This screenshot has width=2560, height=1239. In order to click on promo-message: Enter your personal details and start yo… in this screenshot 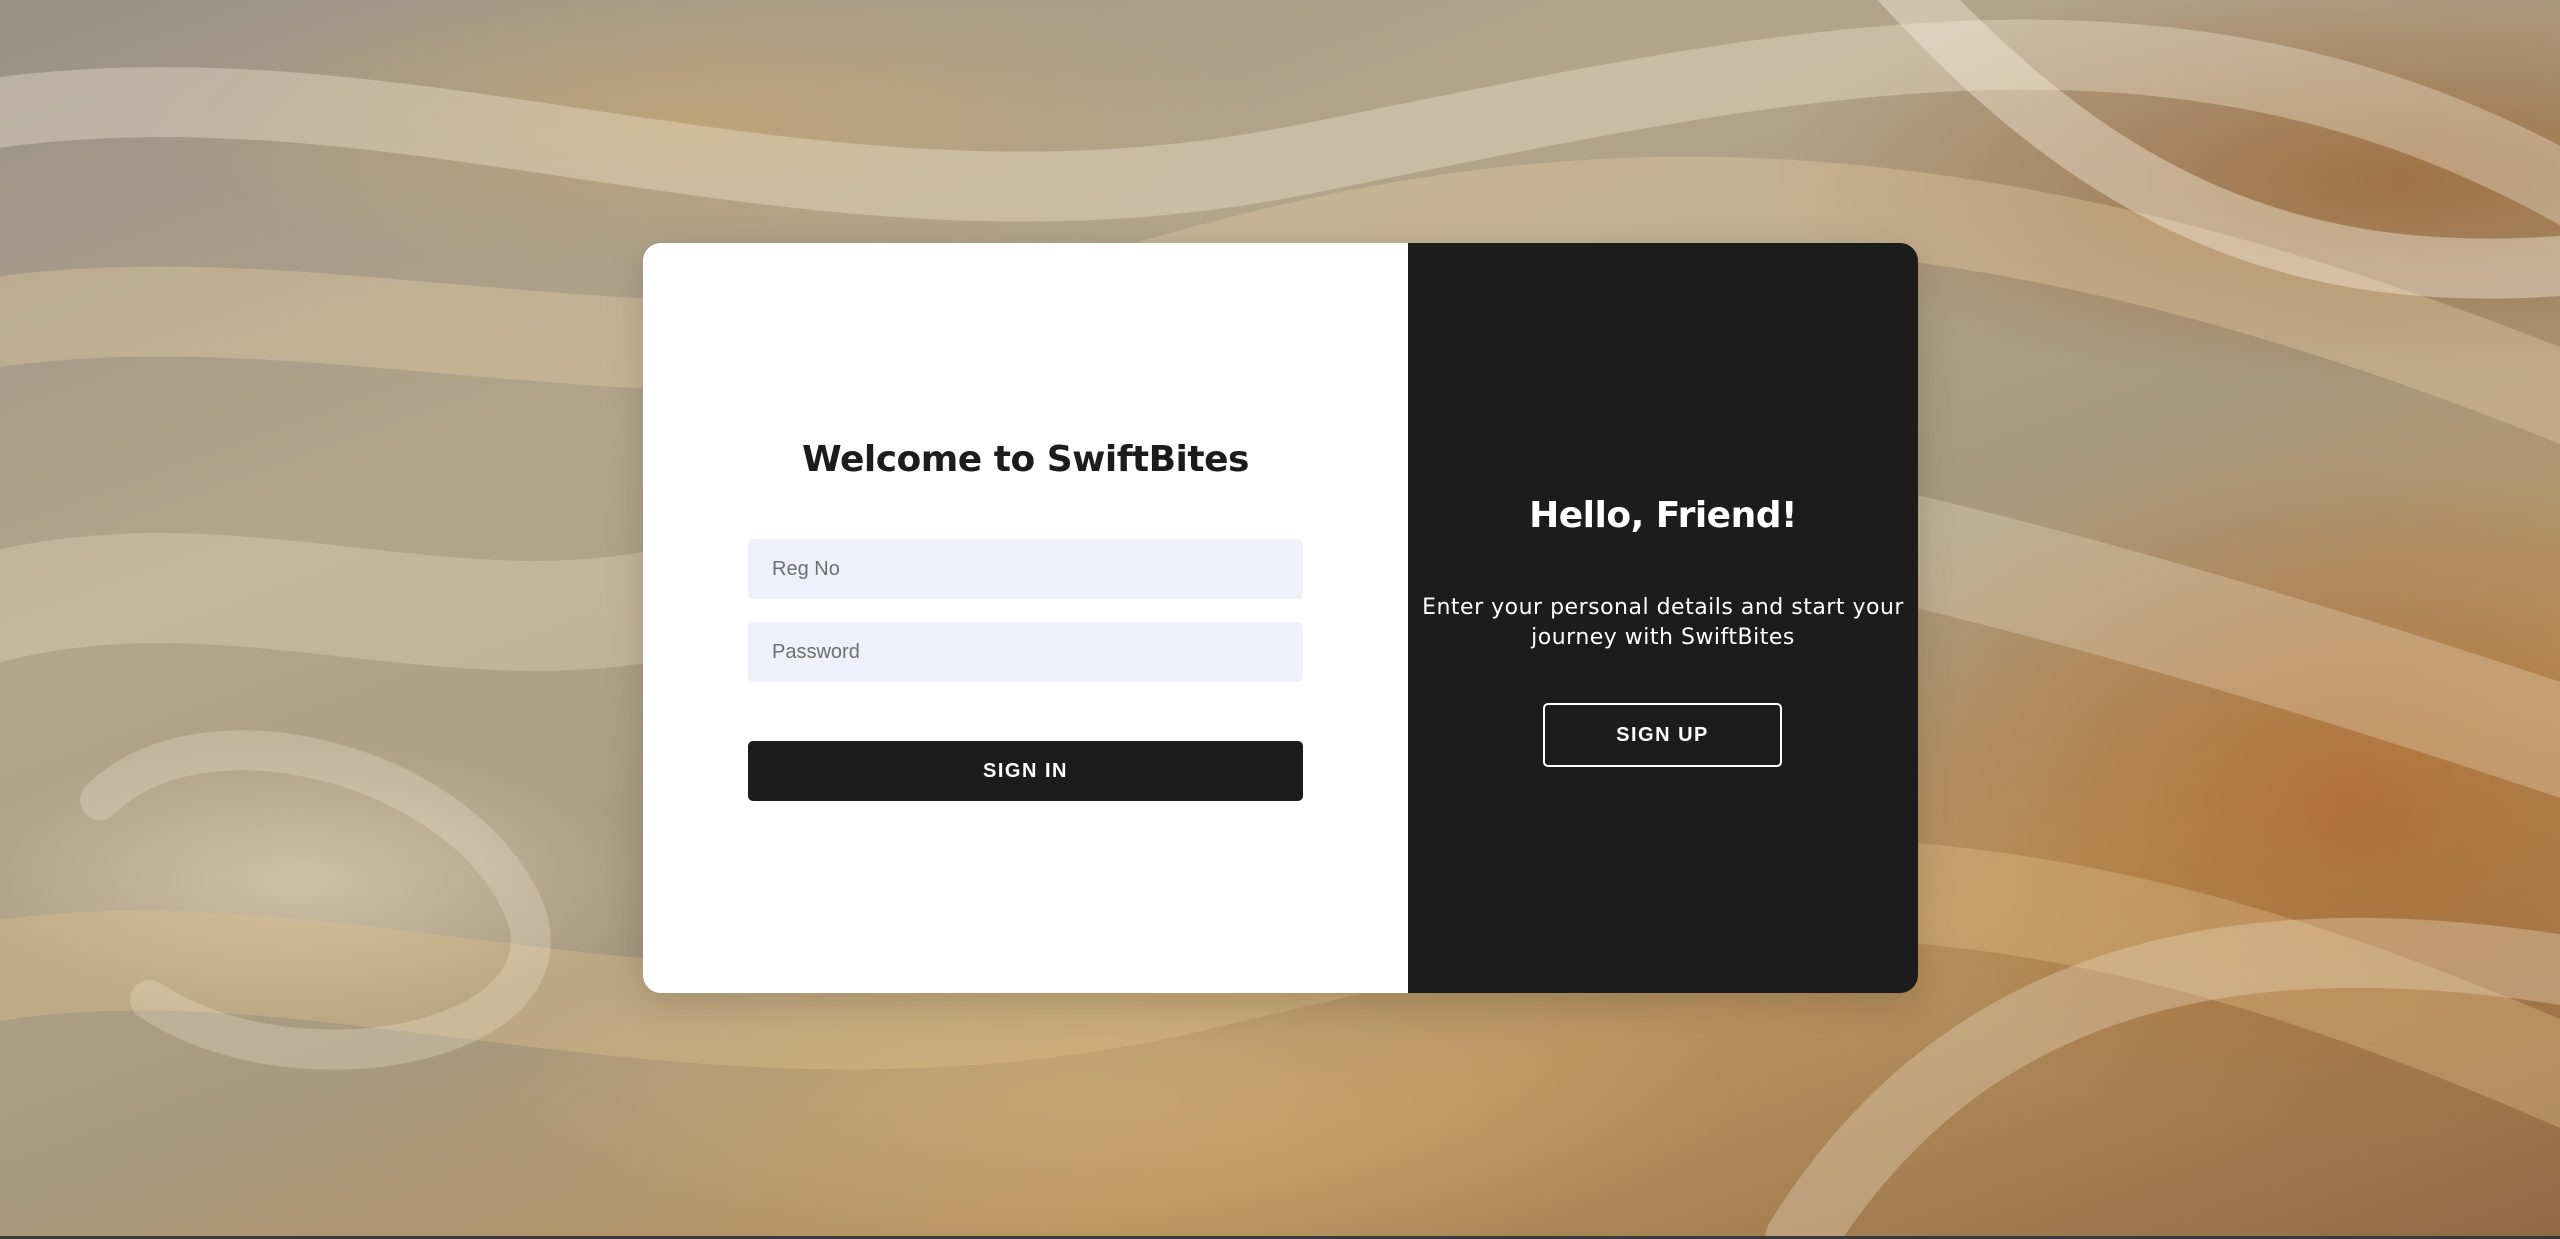, I will do `click(1663, 622)`.